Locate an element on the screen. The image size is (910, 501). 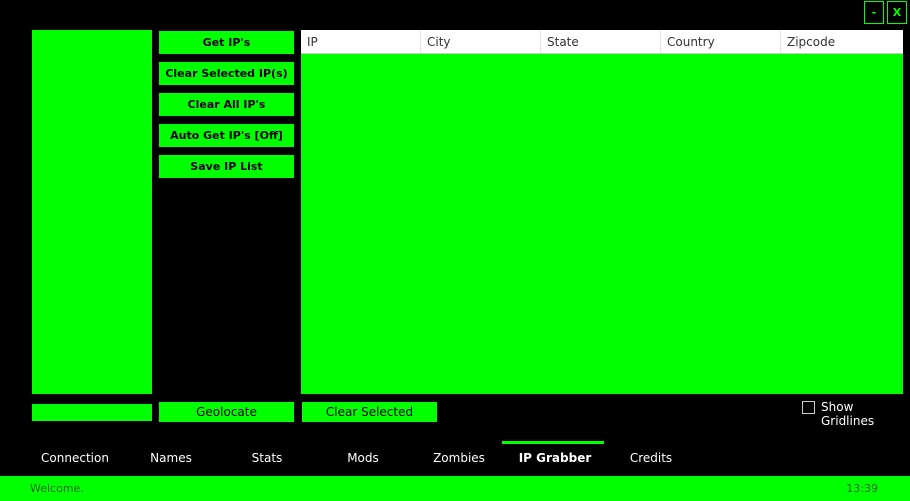
ip-table-header: IP City State Country Zipcode is located at coordinates (602, 42).